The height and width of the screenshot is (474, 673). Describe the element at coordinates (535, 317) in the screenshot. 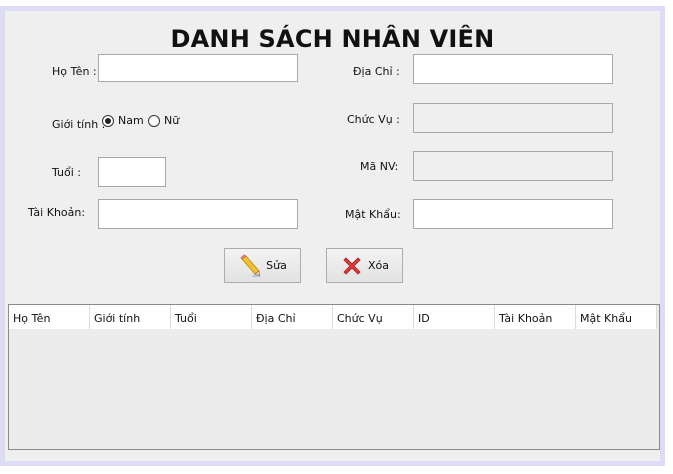

I see `column-header-tai-khoan: Tài Khoản` at that location.